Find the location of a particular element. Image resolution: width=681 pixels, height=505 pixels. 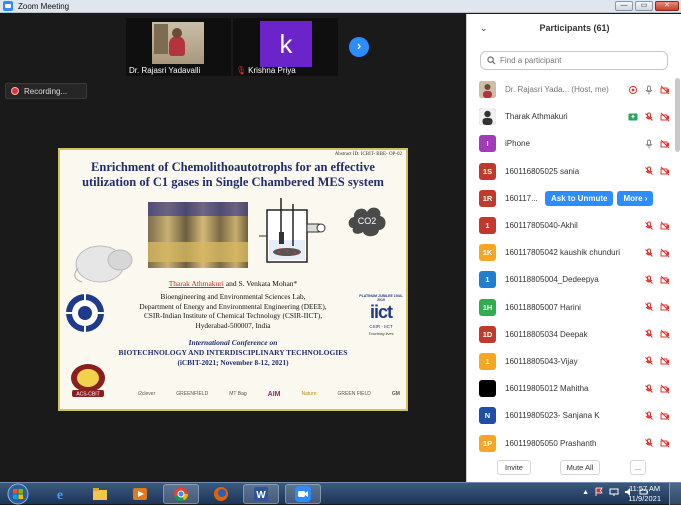

participant-row: Tharak Athmakuri is located at coordinates (569, 116).